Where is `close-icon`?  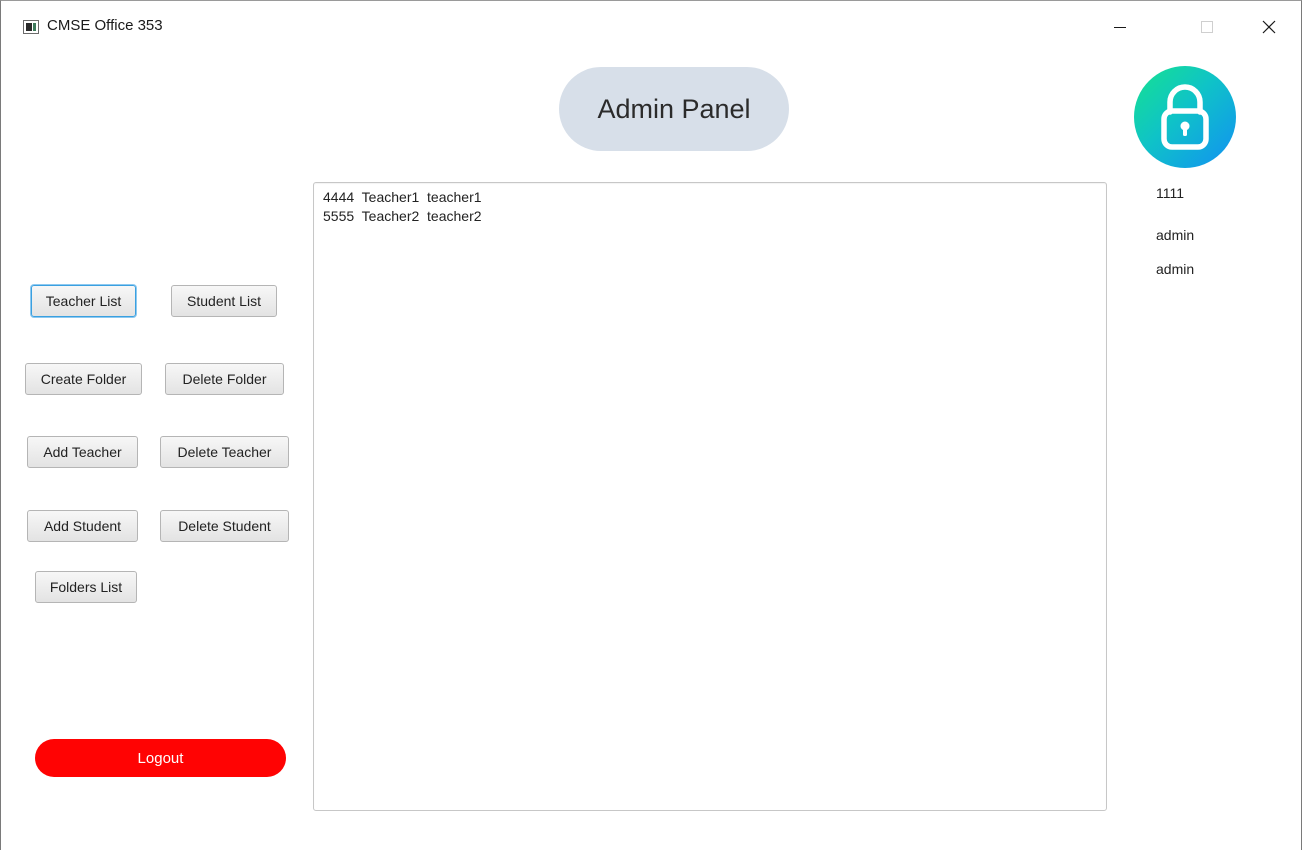
close-icon is located at coordinates (1269, 27).